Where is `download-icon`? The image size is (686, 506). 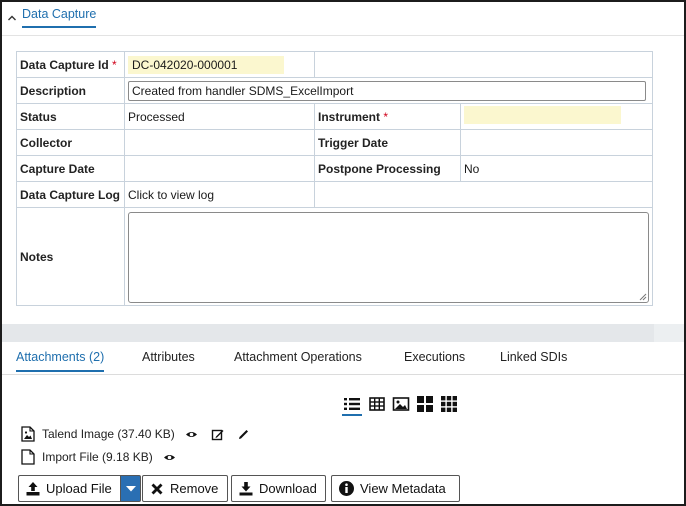 download-icon is located at coordinates (246, 488).